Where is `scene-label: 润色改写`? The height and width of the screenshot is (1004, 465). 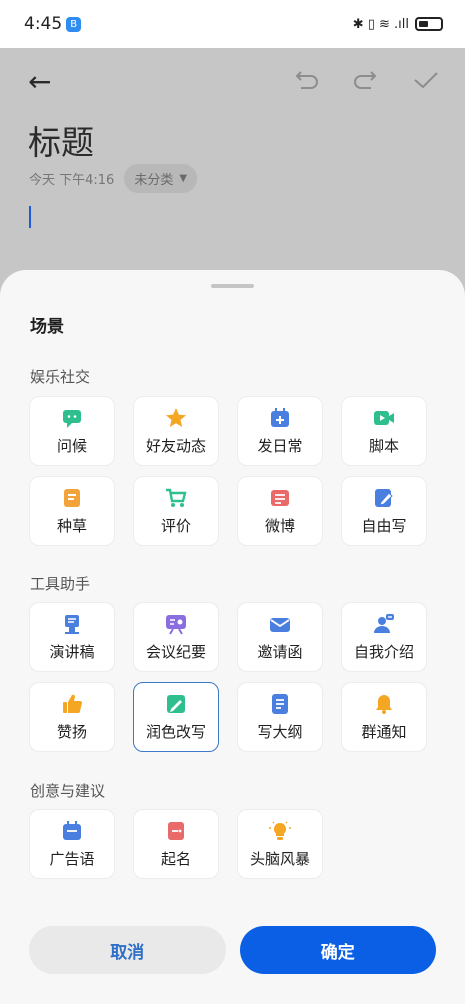
scene-label: 润色改写 is located at coordinates (175, 731).